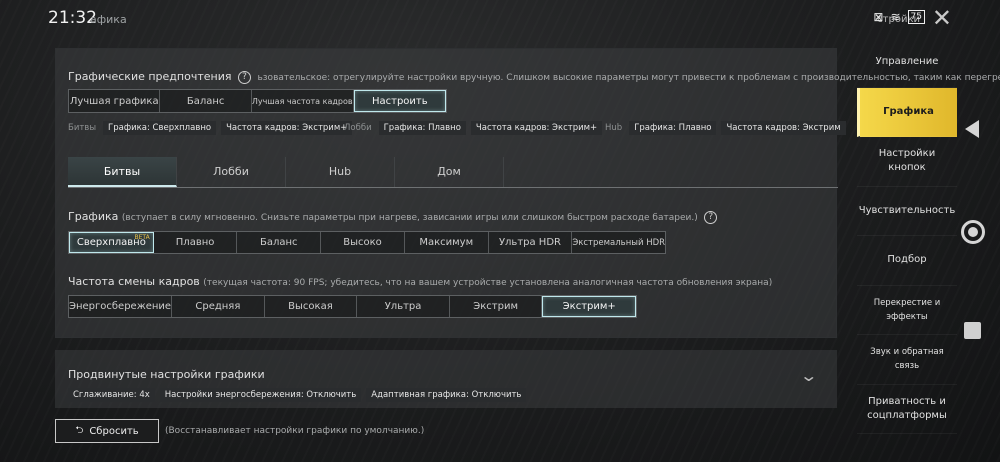 This screenshot has width=1000, height=462. I want to click on mode-tabs: Битвы Лобби Hub Дом, so click(453, 172).